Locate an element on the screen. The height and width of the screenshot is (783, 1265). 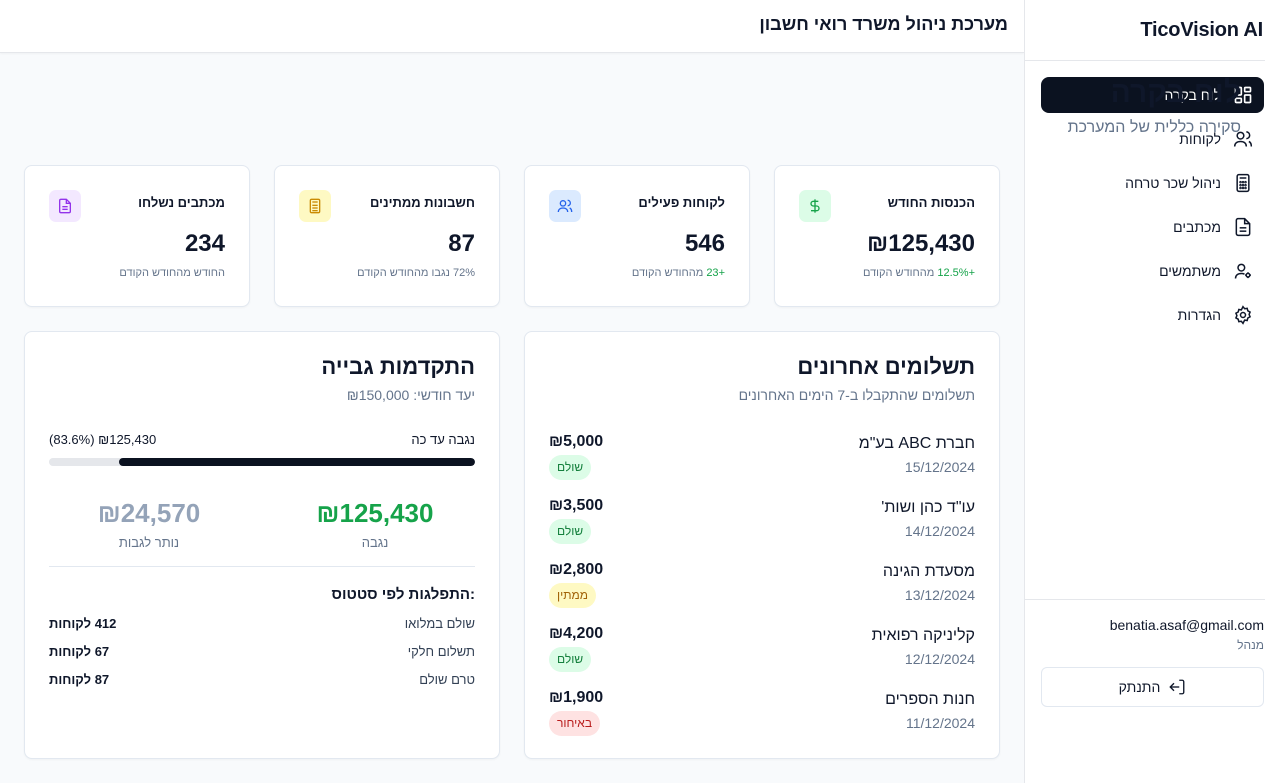
sidebar-item-label: מכתבים is located at coordinates (1197, 227).